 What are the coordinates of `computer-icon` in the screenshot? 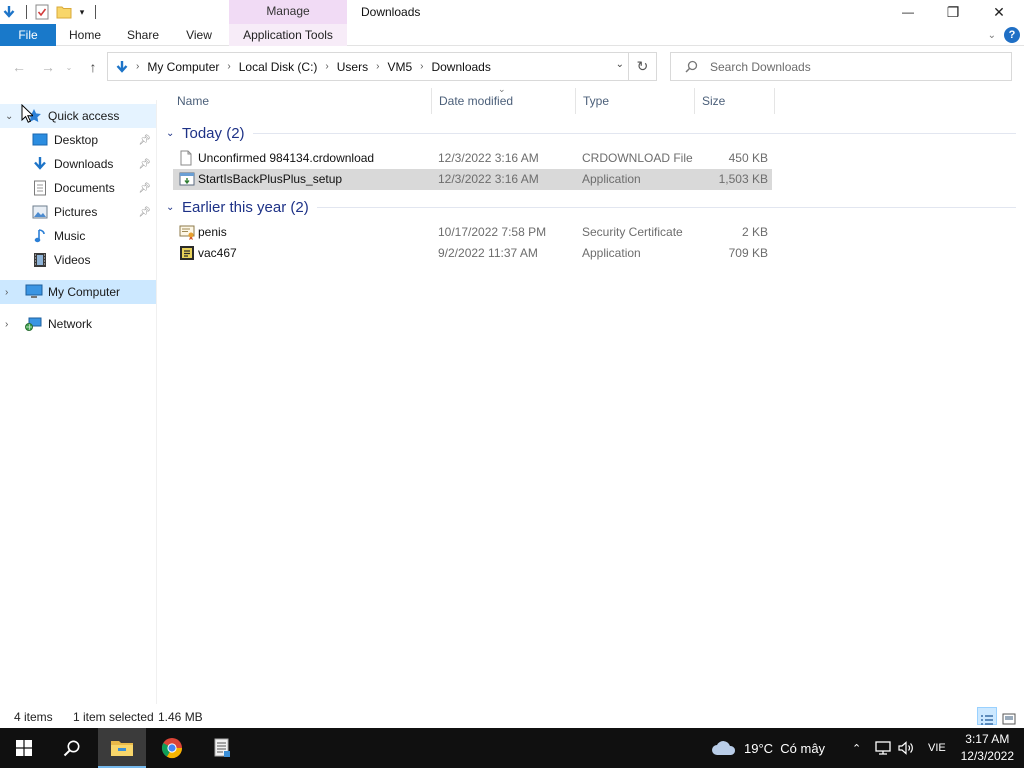 It's located at (34, 292).